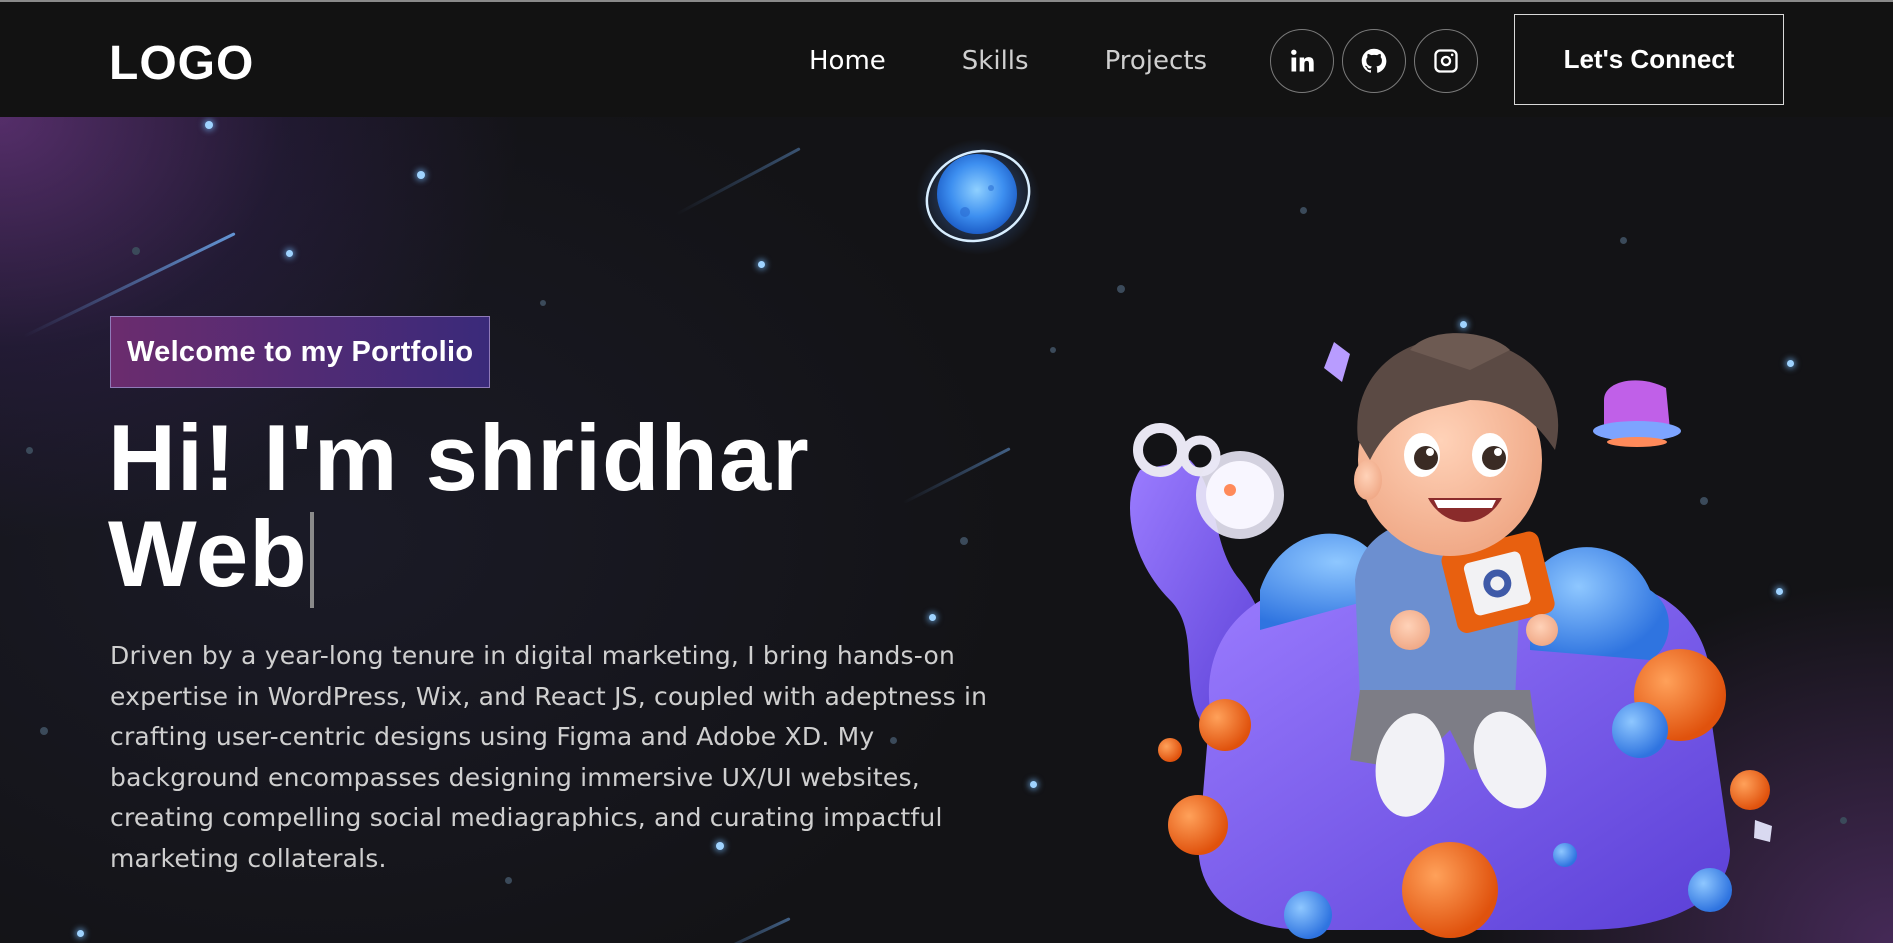  What do you see at coordinates (995, 61) in the screenshot?
I see `nav-link-skills: Skills` at bounding box center [995, 61].